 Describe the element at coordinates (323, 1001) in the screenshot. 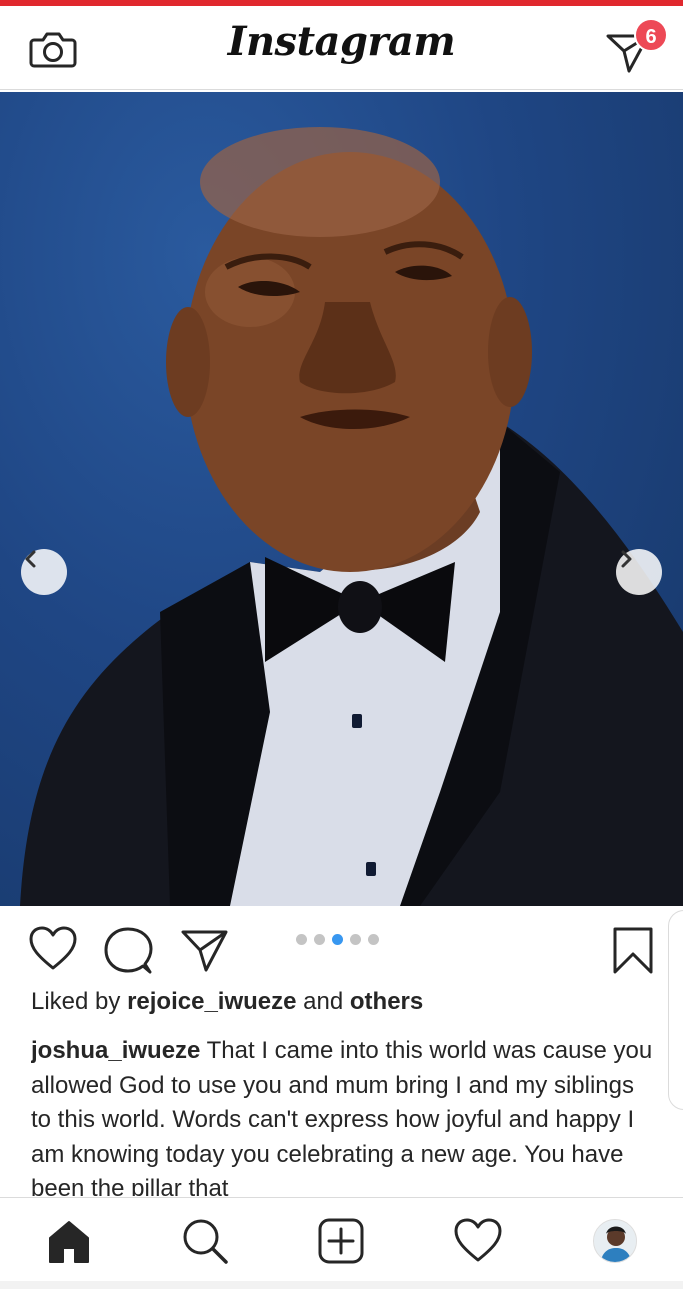

I see `liked-by-conjunction: and` at that location.